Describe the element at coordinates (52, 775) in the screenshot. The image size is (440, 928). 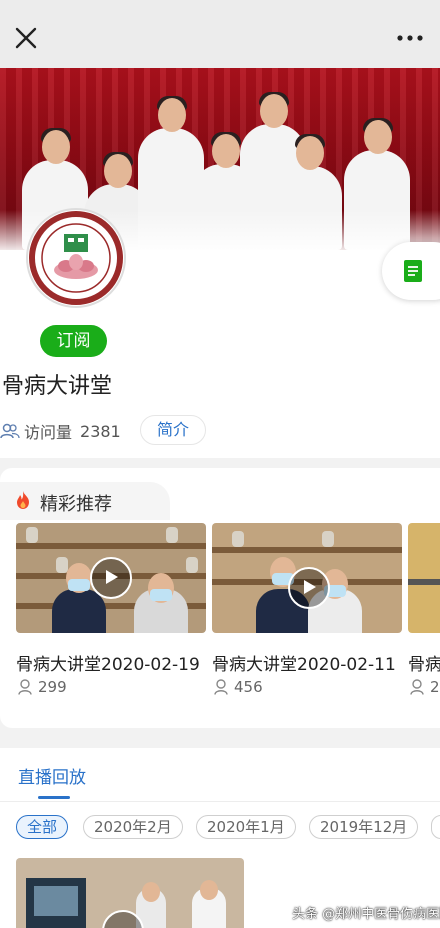
I see `tab-live-replay: 直播回放` at that location.